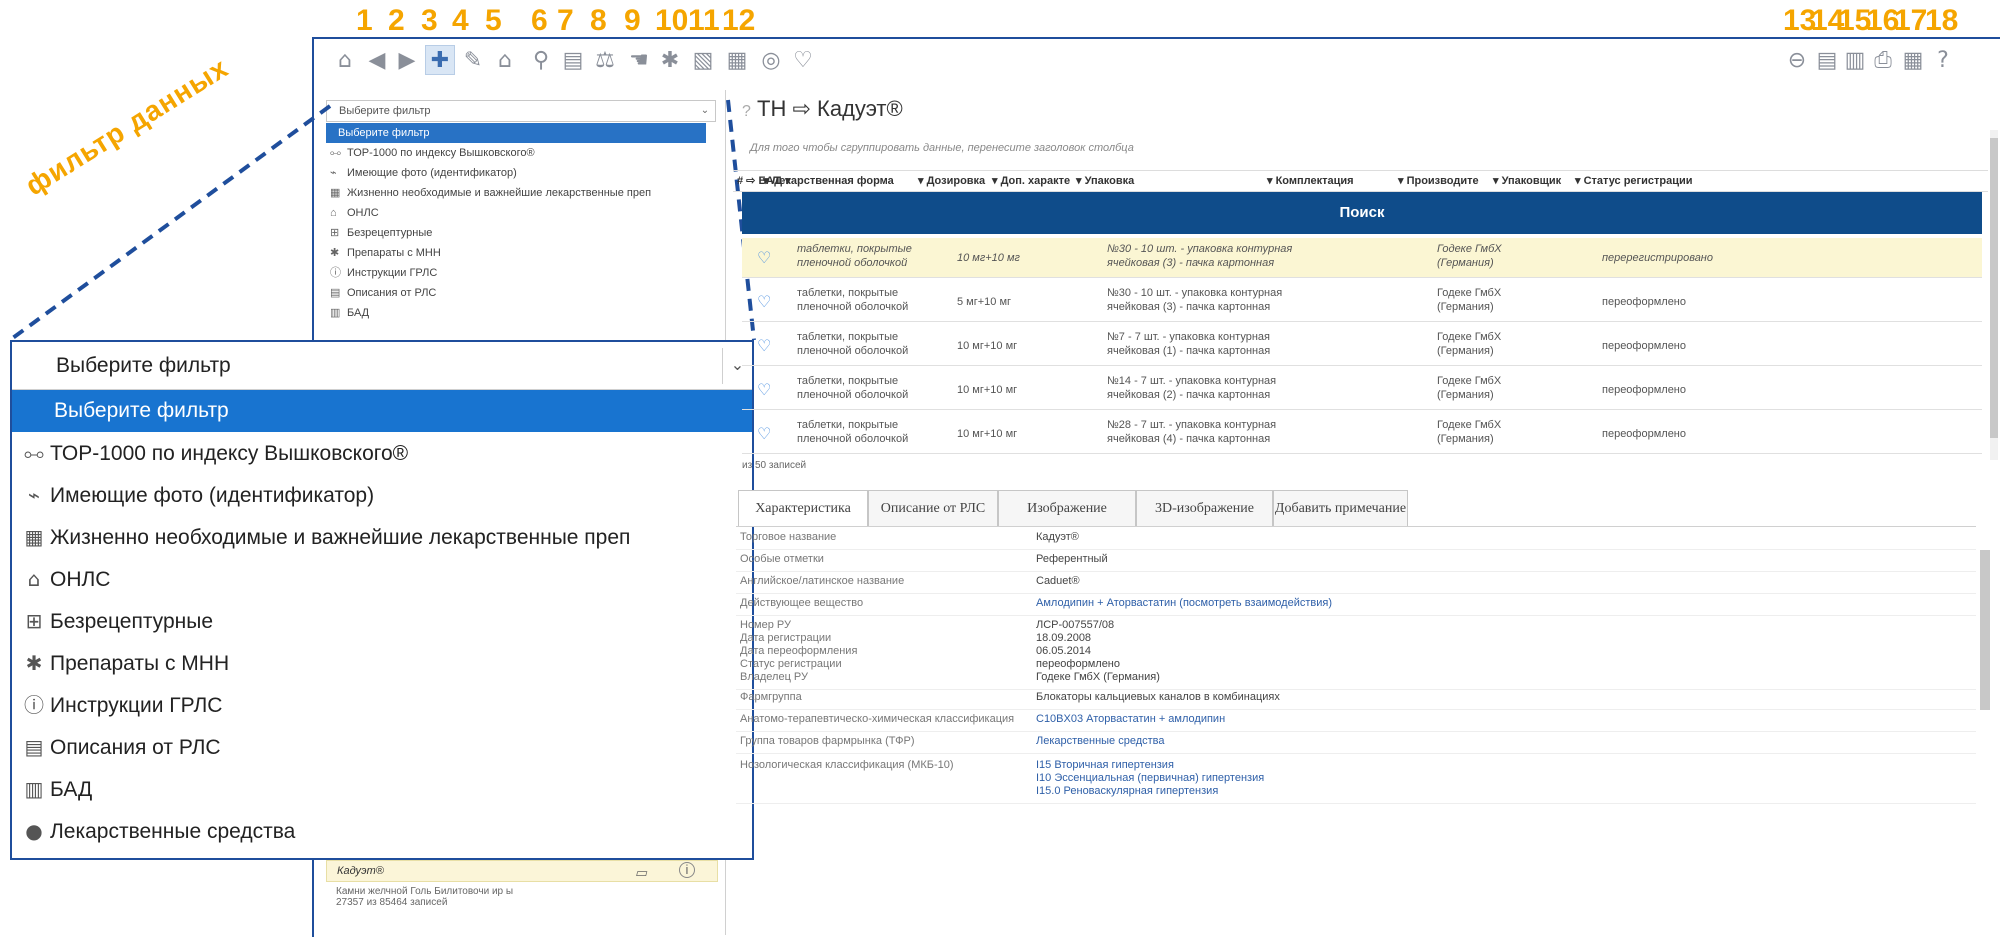 Image resolution: width=2002 pixels, height=937 pixels. What do you see at coordinates (1883, 60) in the screenshot?
I see `print-icon: ⎙` at bounding box center [1883, 60].